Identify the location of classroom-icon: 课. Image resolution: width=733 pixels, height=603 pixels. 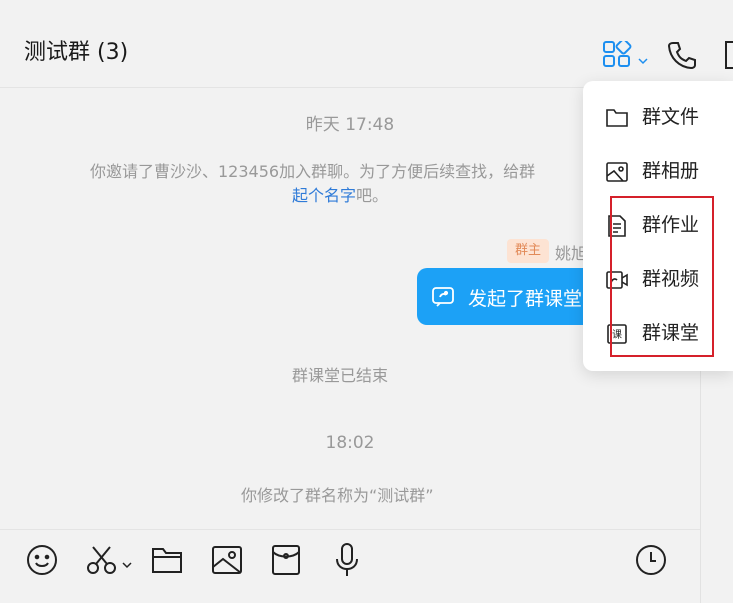
(617, 334).